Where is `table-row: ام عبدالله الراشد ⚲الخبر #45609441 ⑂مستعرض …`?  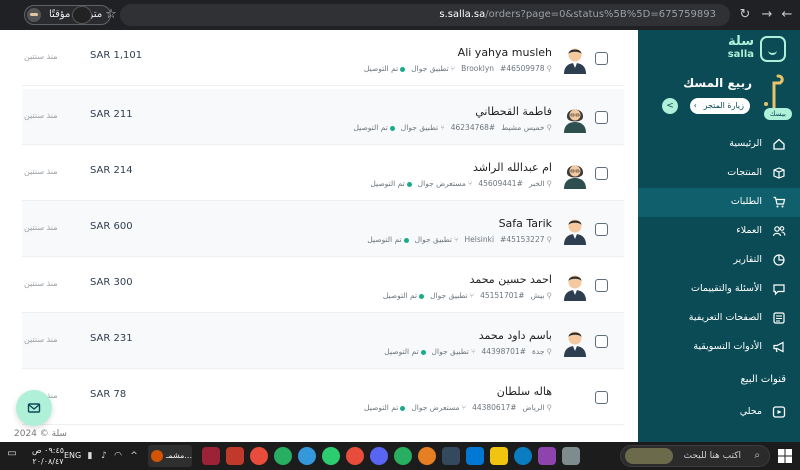 table-row: ام عبدالله الراشد ⚲الخبر #45609441 ⑂مستعرض … is located at coordinates (323, 173).